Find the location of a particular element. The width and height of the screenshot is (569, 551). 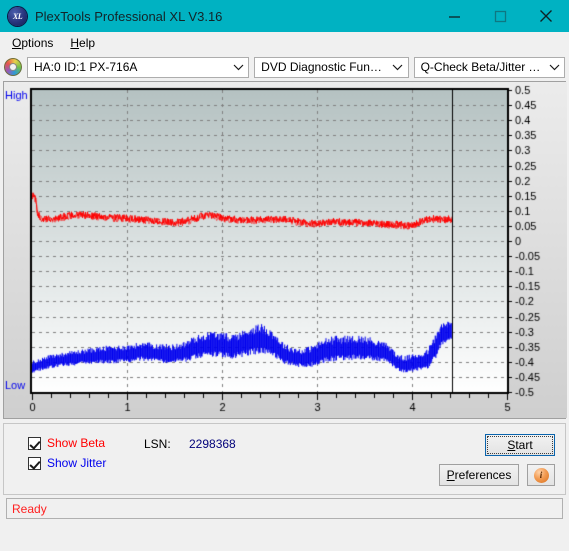

info-button: i is located at coordinates (541, 475).